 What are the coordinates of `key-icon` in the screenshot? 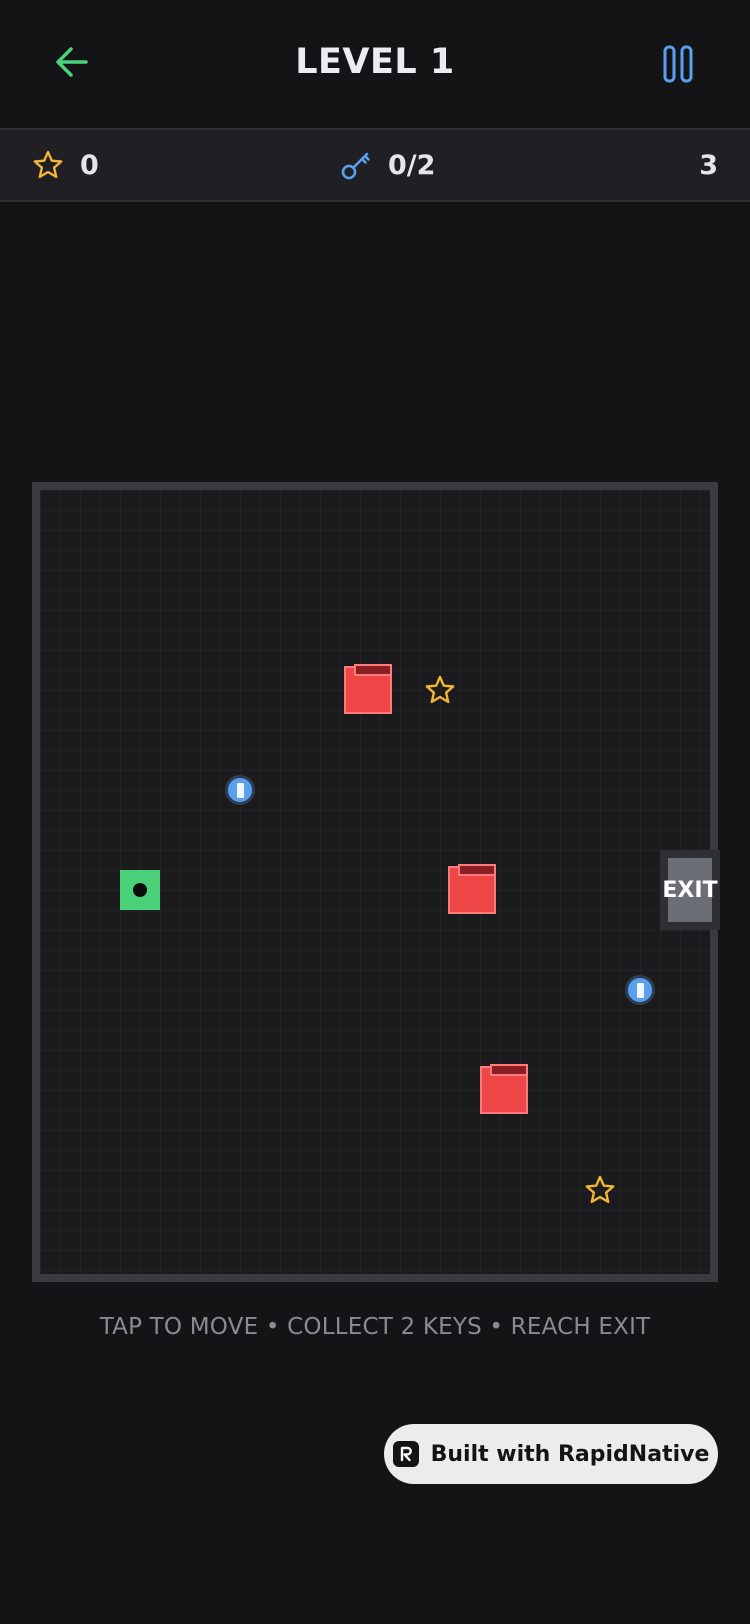 It's located at (355, 166).